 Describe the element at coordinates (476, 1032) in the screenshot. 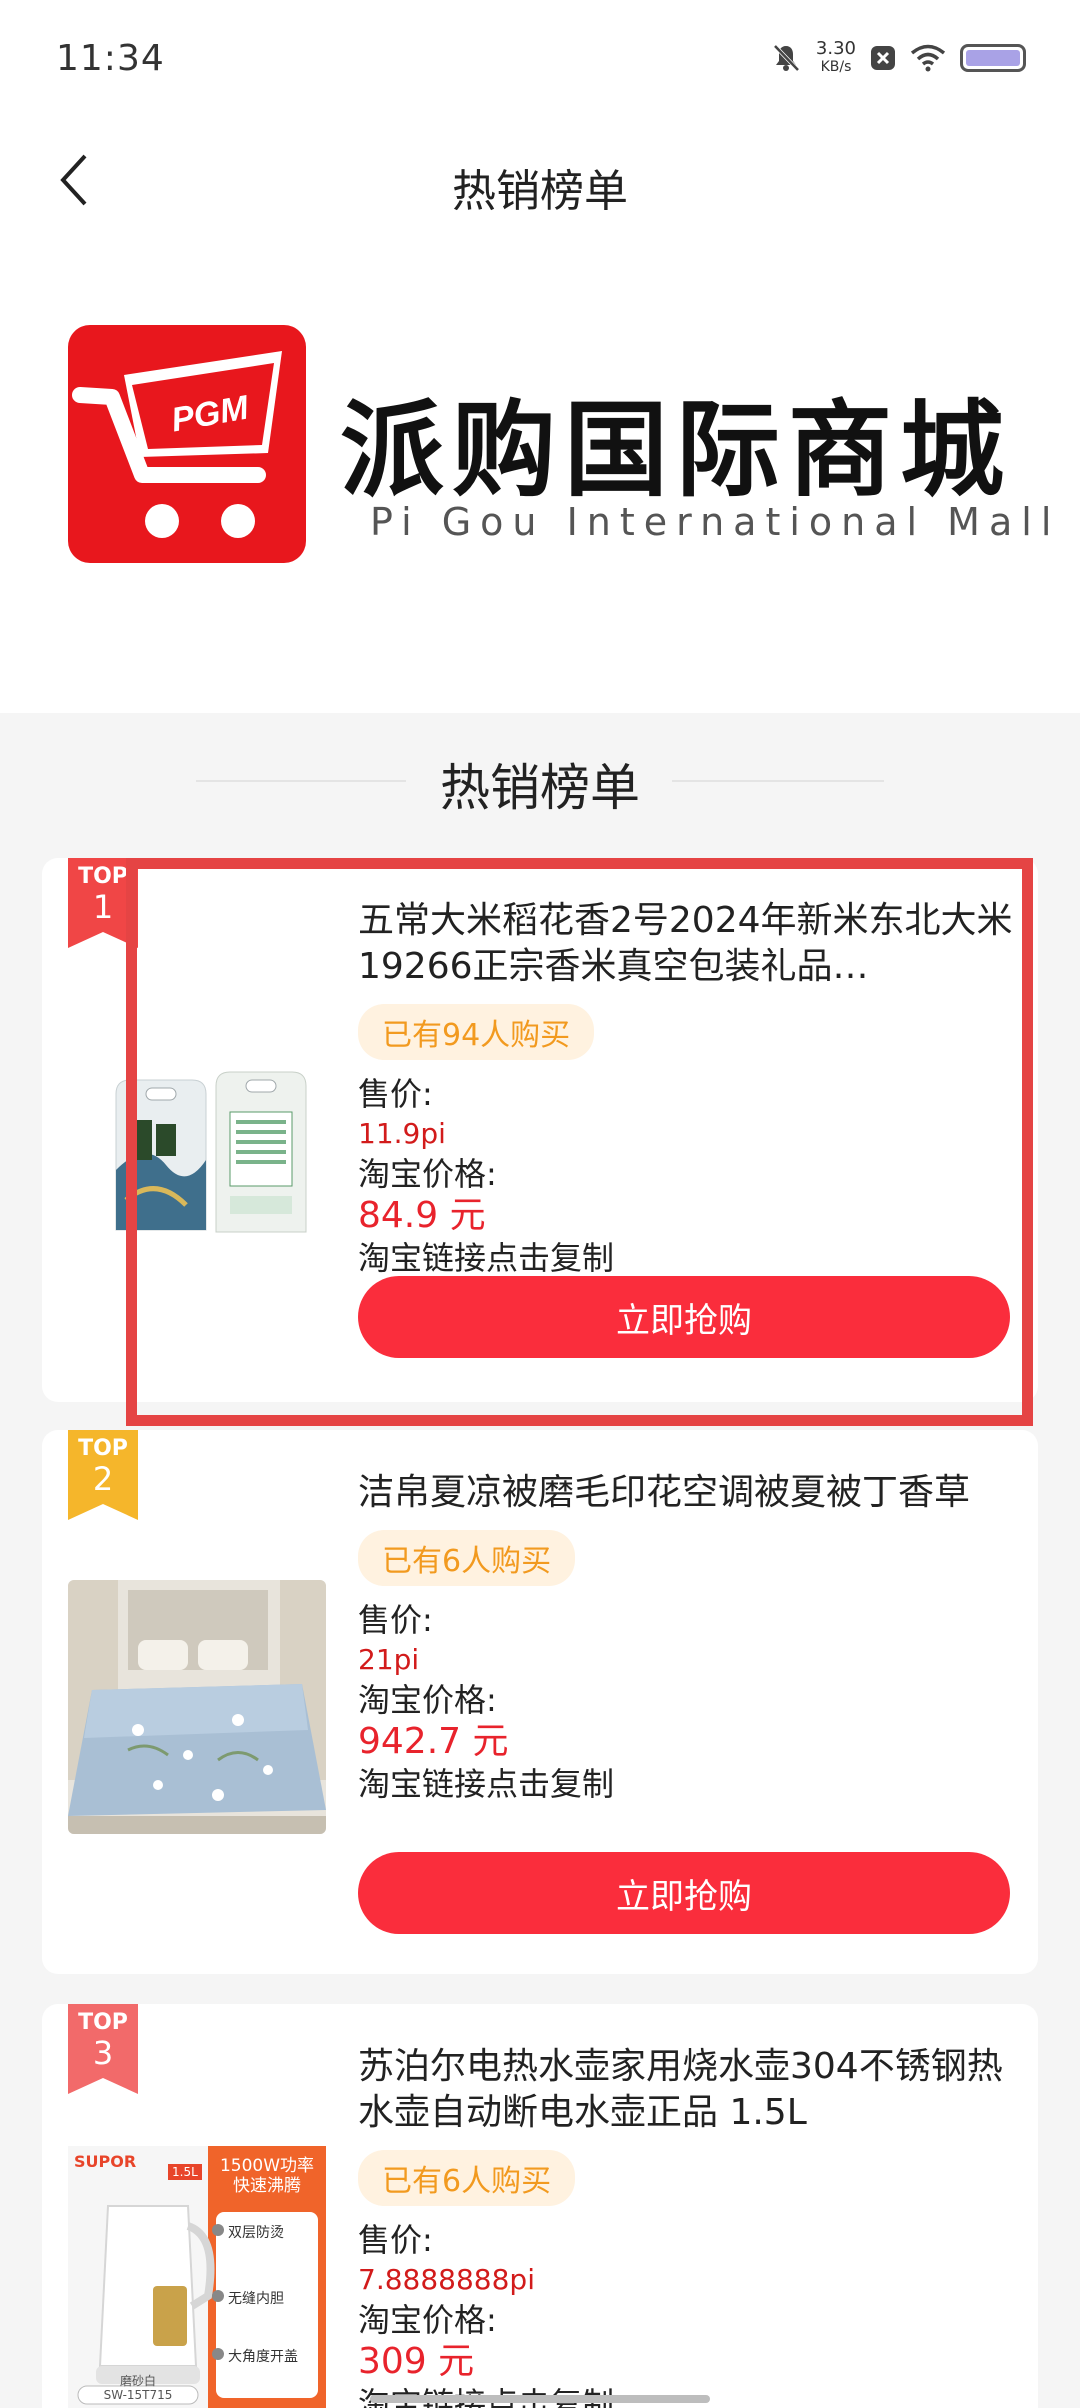

I see `sold-count-badge: 已有94人购买` at that location.